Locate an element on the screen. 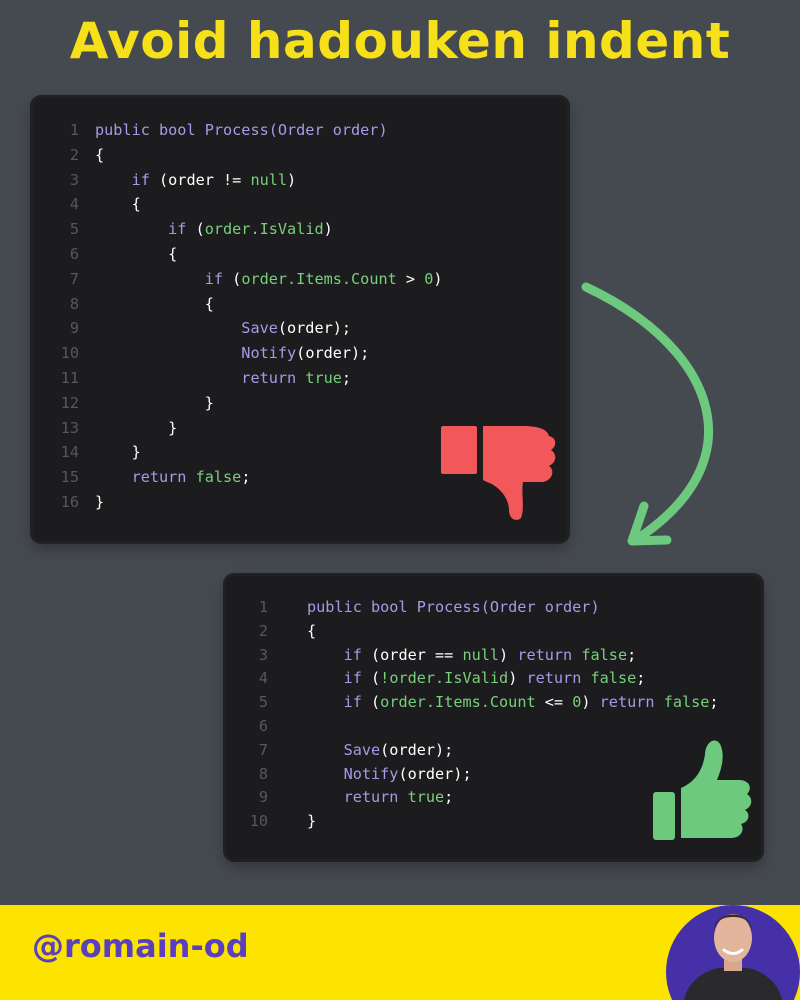 The width and height of the screenshot is (800, 1000). code-line: 16} is located at coordinates (246, 502).